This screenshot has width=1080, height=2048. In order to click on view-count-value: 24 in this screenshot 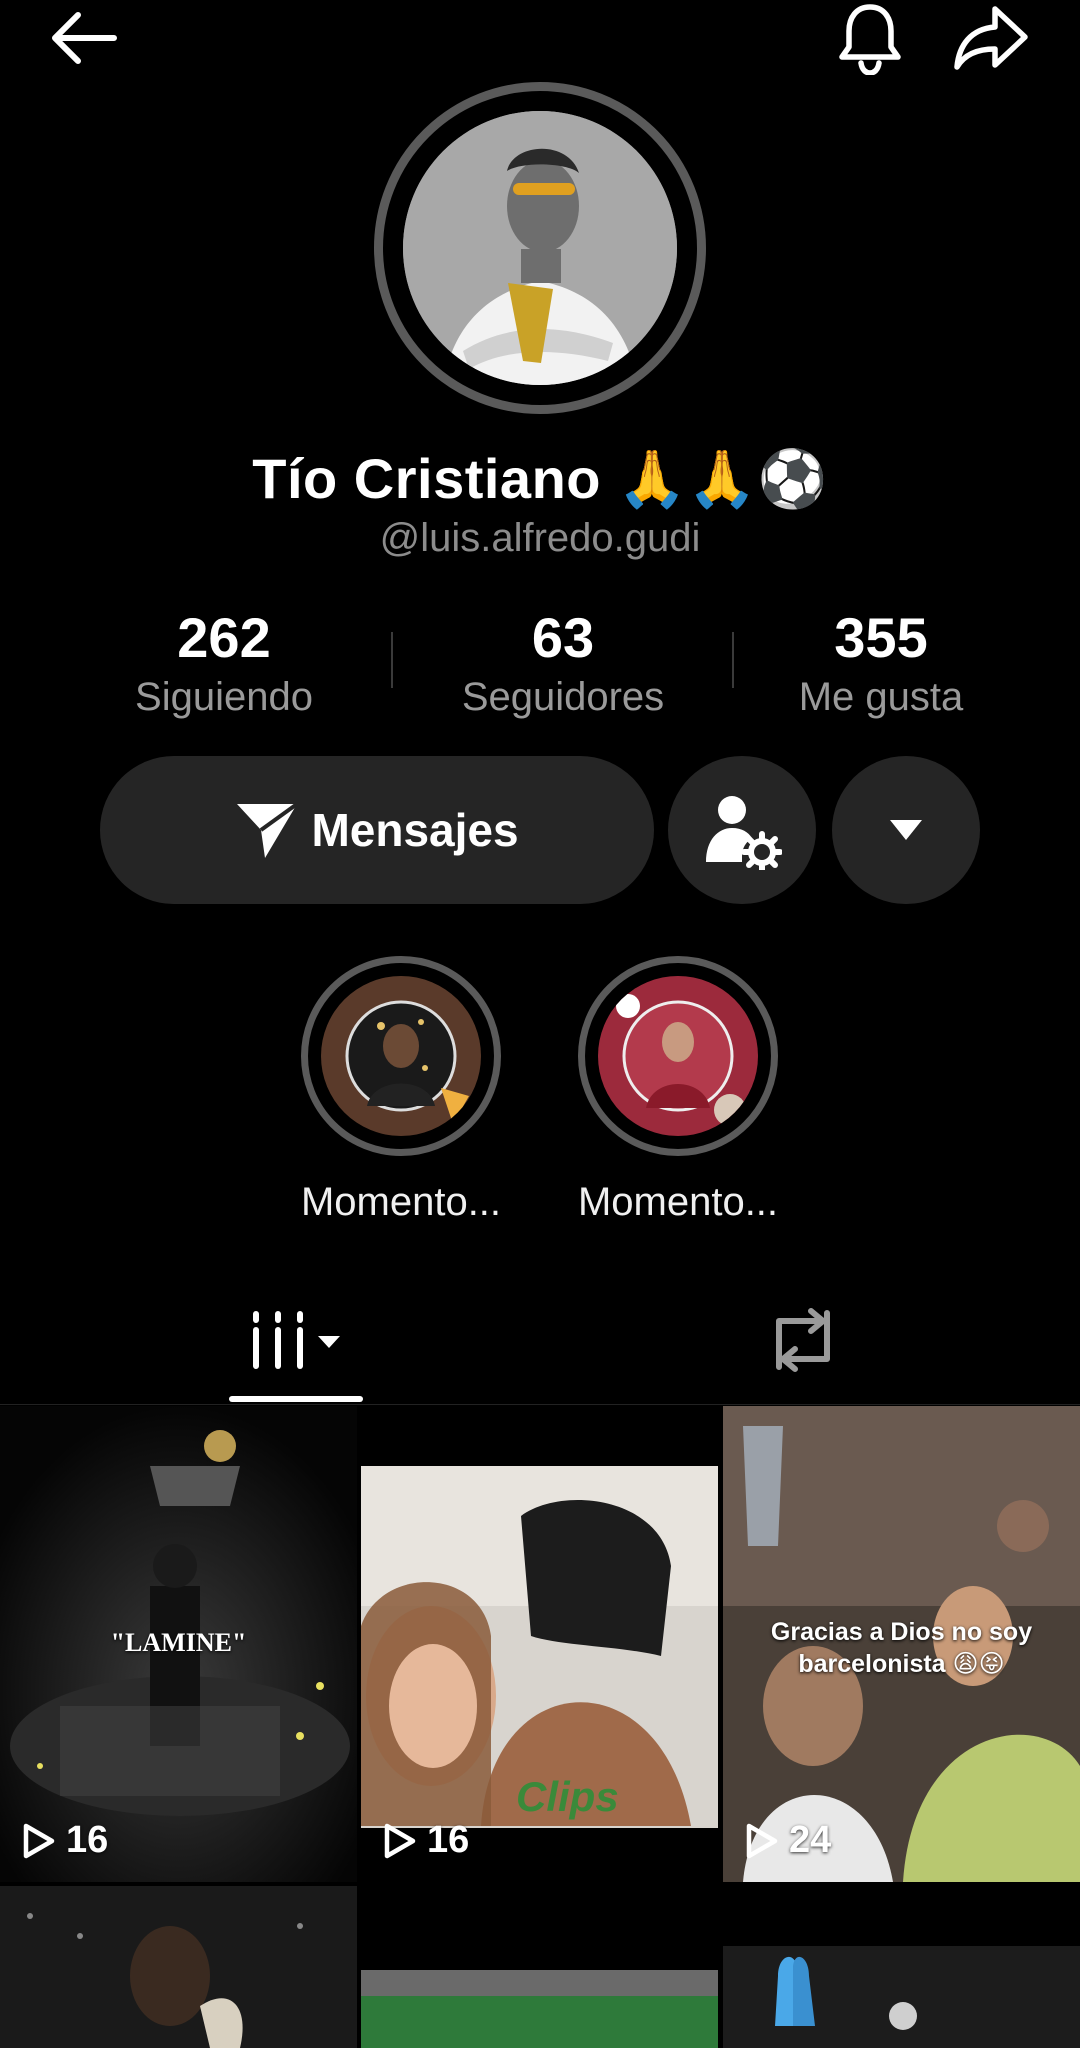, I will do `click(810, 1840)`.